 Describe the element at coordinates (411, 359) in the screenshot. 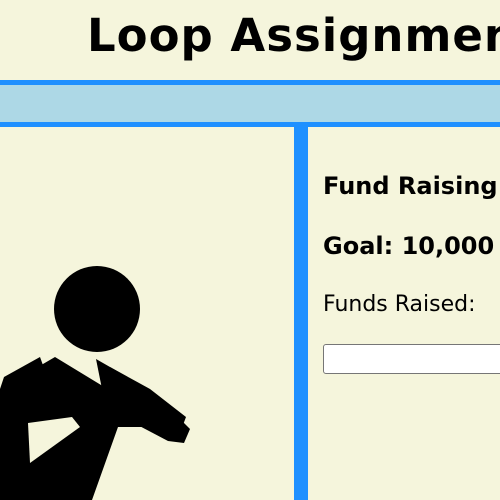

I see `funds-raised-input` at that location.